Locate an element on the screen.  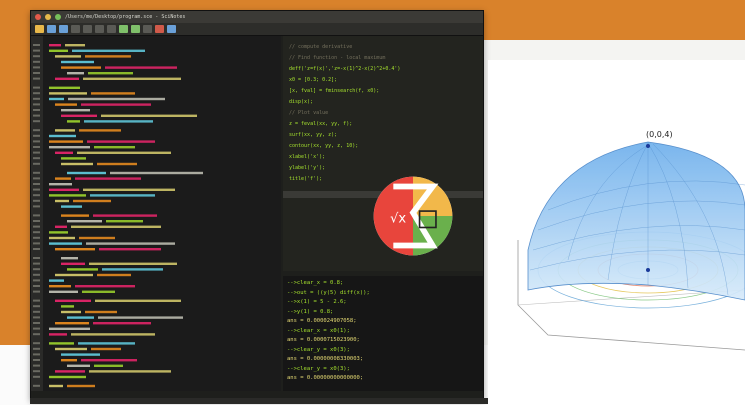
peak-label: (0,0,4) is located at coordinates (659, 134).